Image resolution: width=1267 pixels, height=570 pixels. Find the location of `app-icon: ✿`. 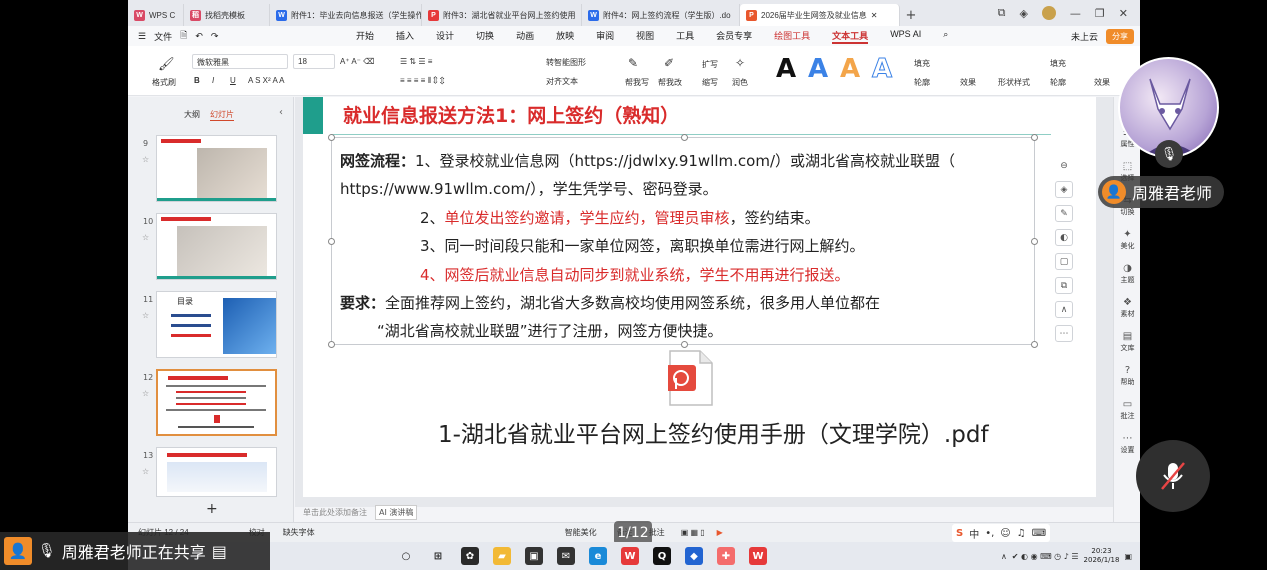

app-icon: ✿ is located at coordinates (470, 556).